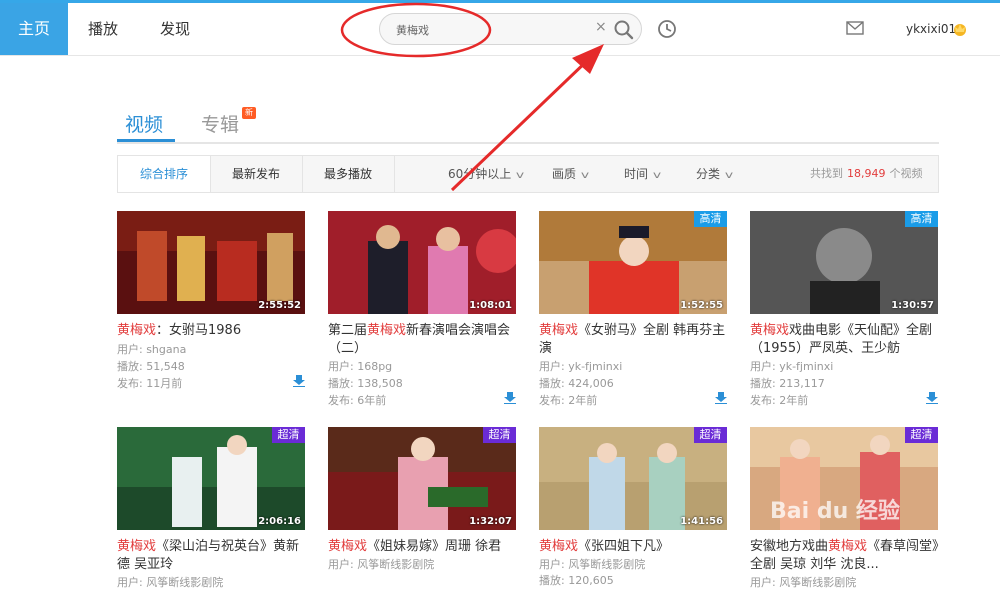  I want to click on video-thumbnail: 超清 1:41:56, so click(633, 478).